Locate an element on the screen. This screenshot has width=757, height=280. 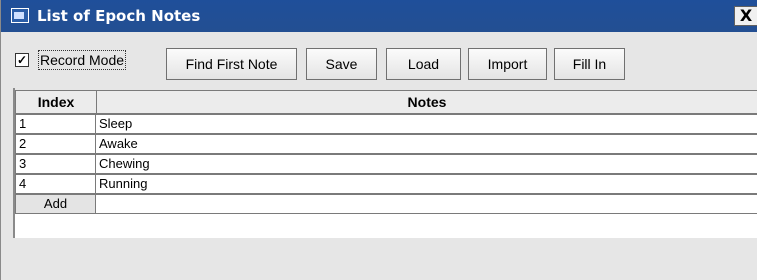
note-cell: Awake is located at coordinates (426, 144).